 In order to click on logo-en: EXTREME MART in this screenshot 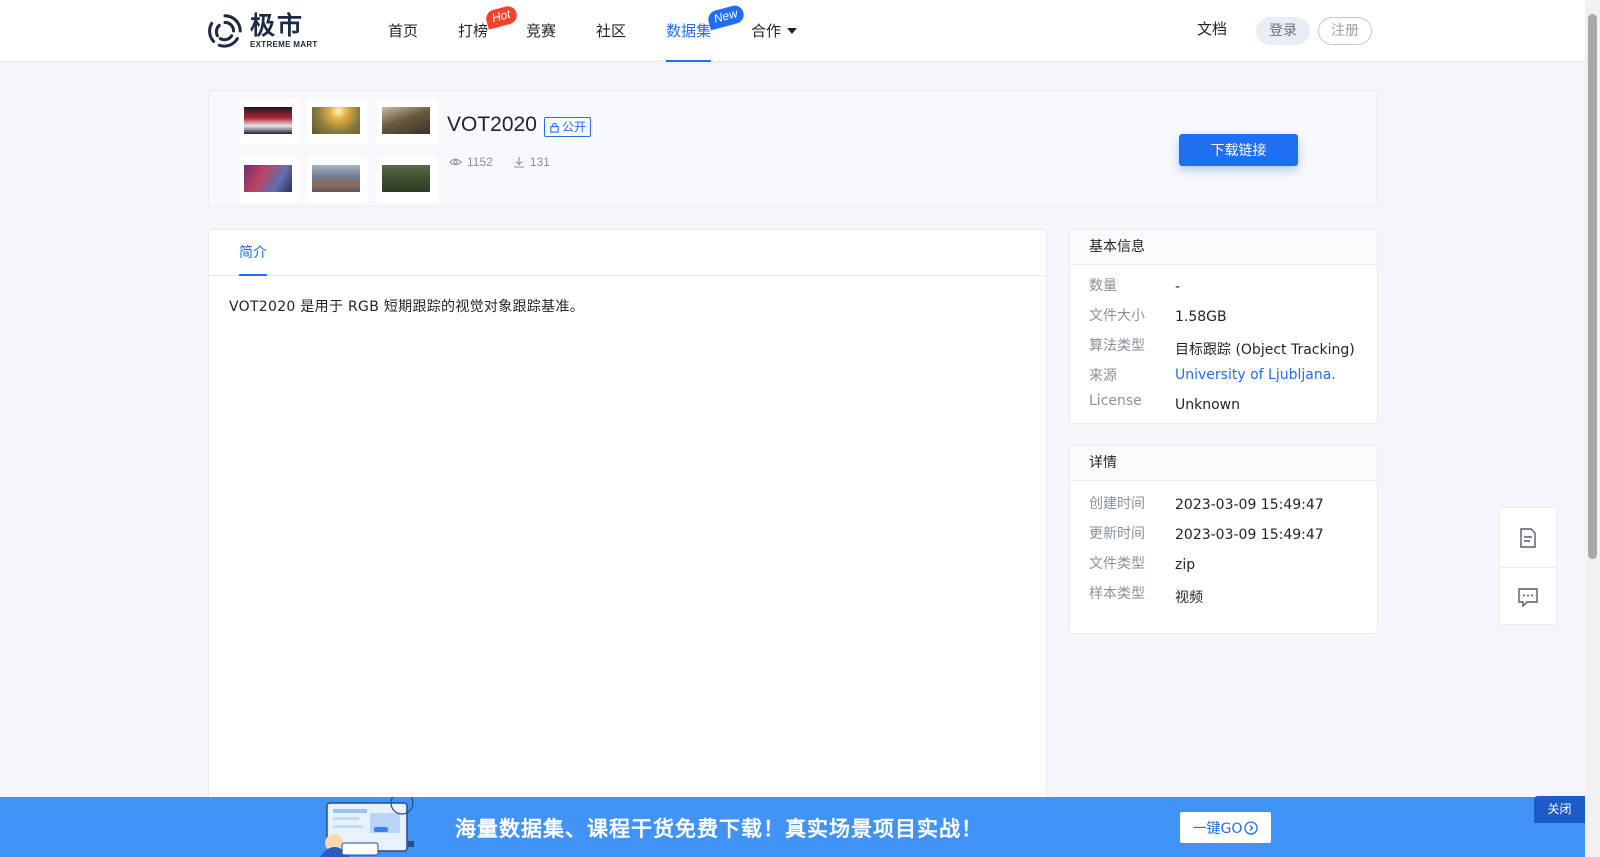, I will do `click(284, 44)`.